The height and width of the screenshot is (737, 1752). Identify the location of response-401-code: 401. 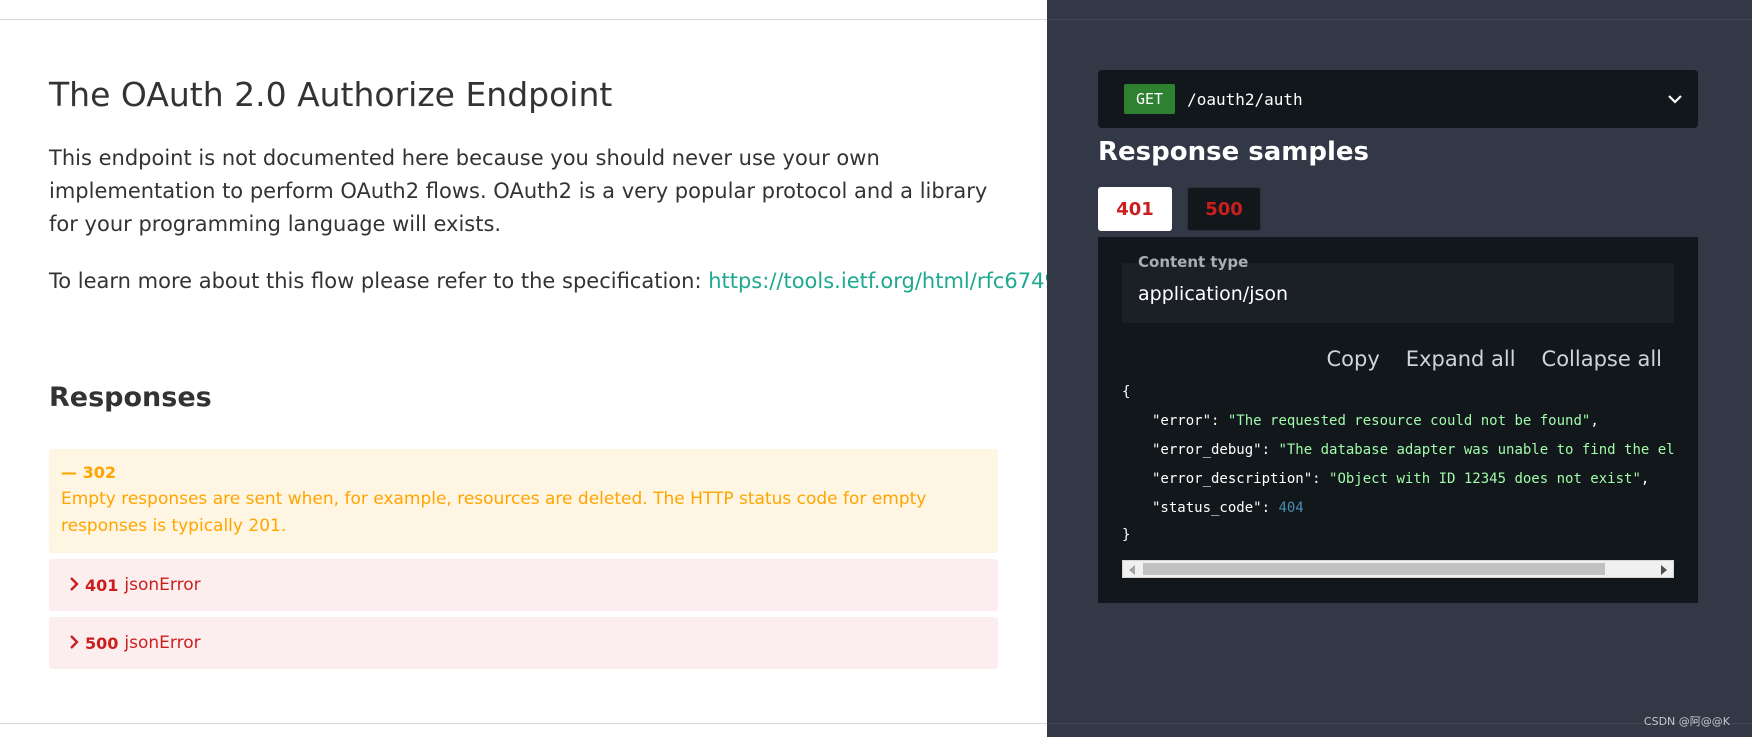
(102, 585).